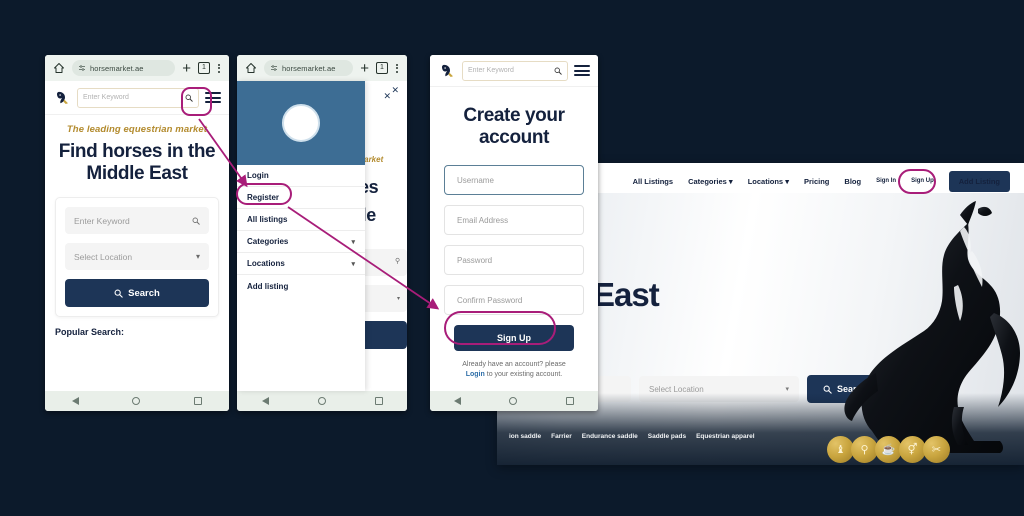 Image resolution: width=1024 pixels, height=516 pixels. What do you see at coordinates (490, 300) in the screenshot?
I see `confirm-password-placeholder: Confirm Password` at bounding box center [490, 300].